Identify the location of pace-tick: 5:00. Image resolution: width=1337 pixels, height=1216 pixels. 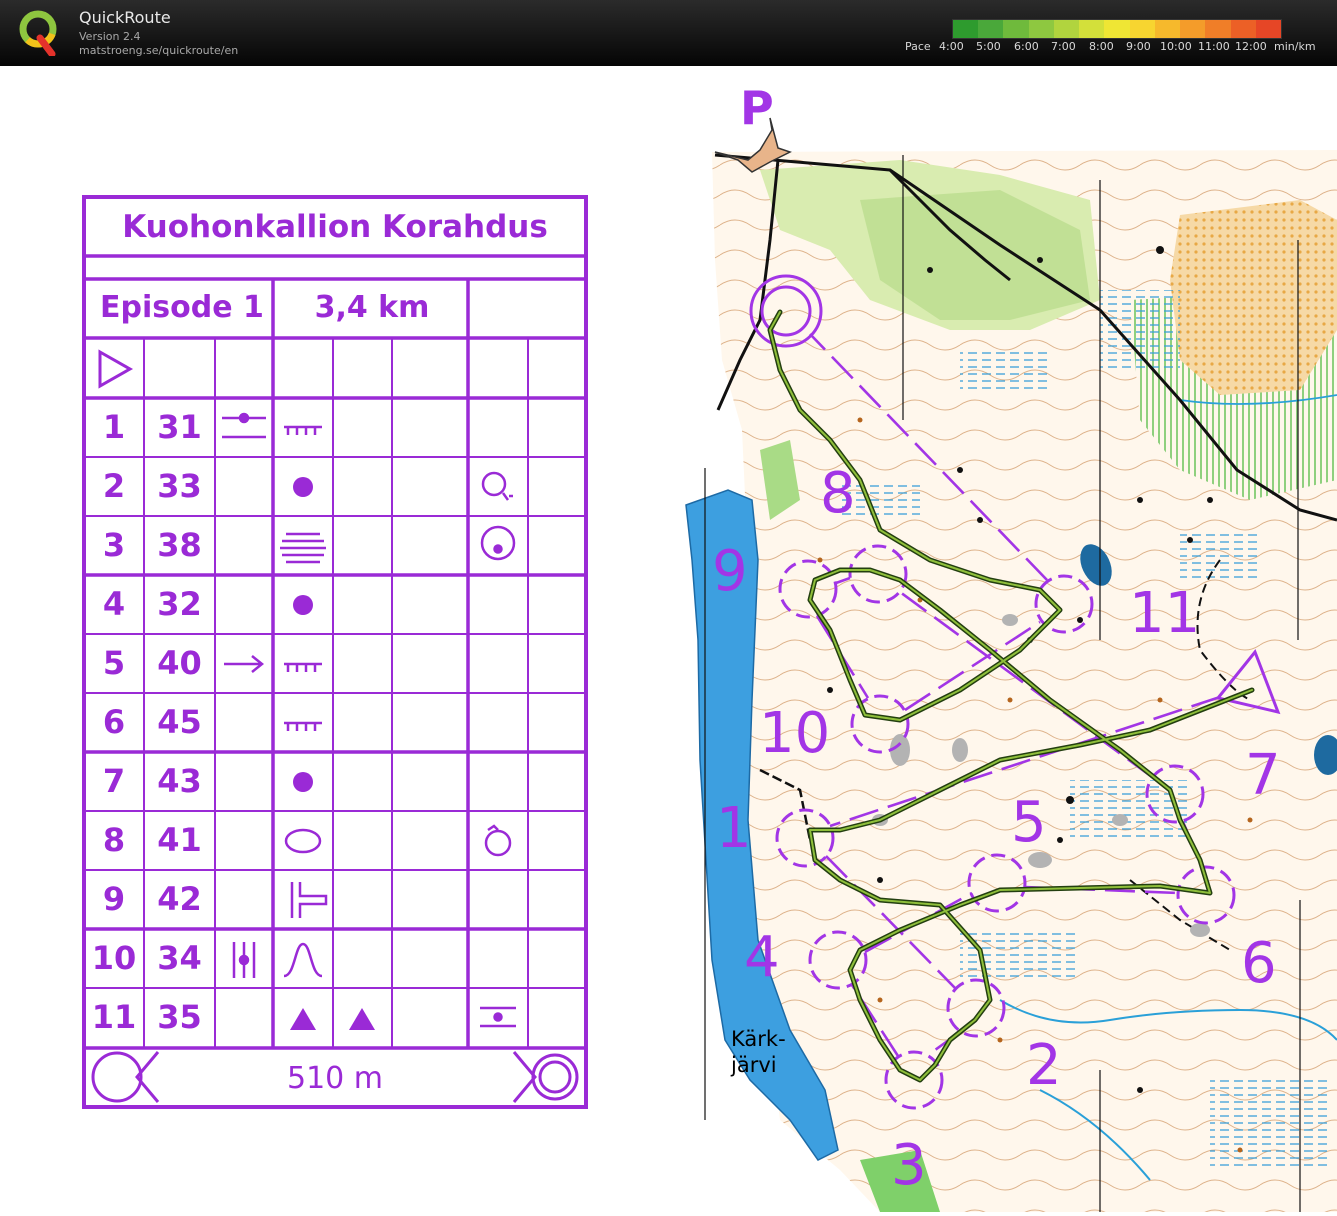
(988, 46).